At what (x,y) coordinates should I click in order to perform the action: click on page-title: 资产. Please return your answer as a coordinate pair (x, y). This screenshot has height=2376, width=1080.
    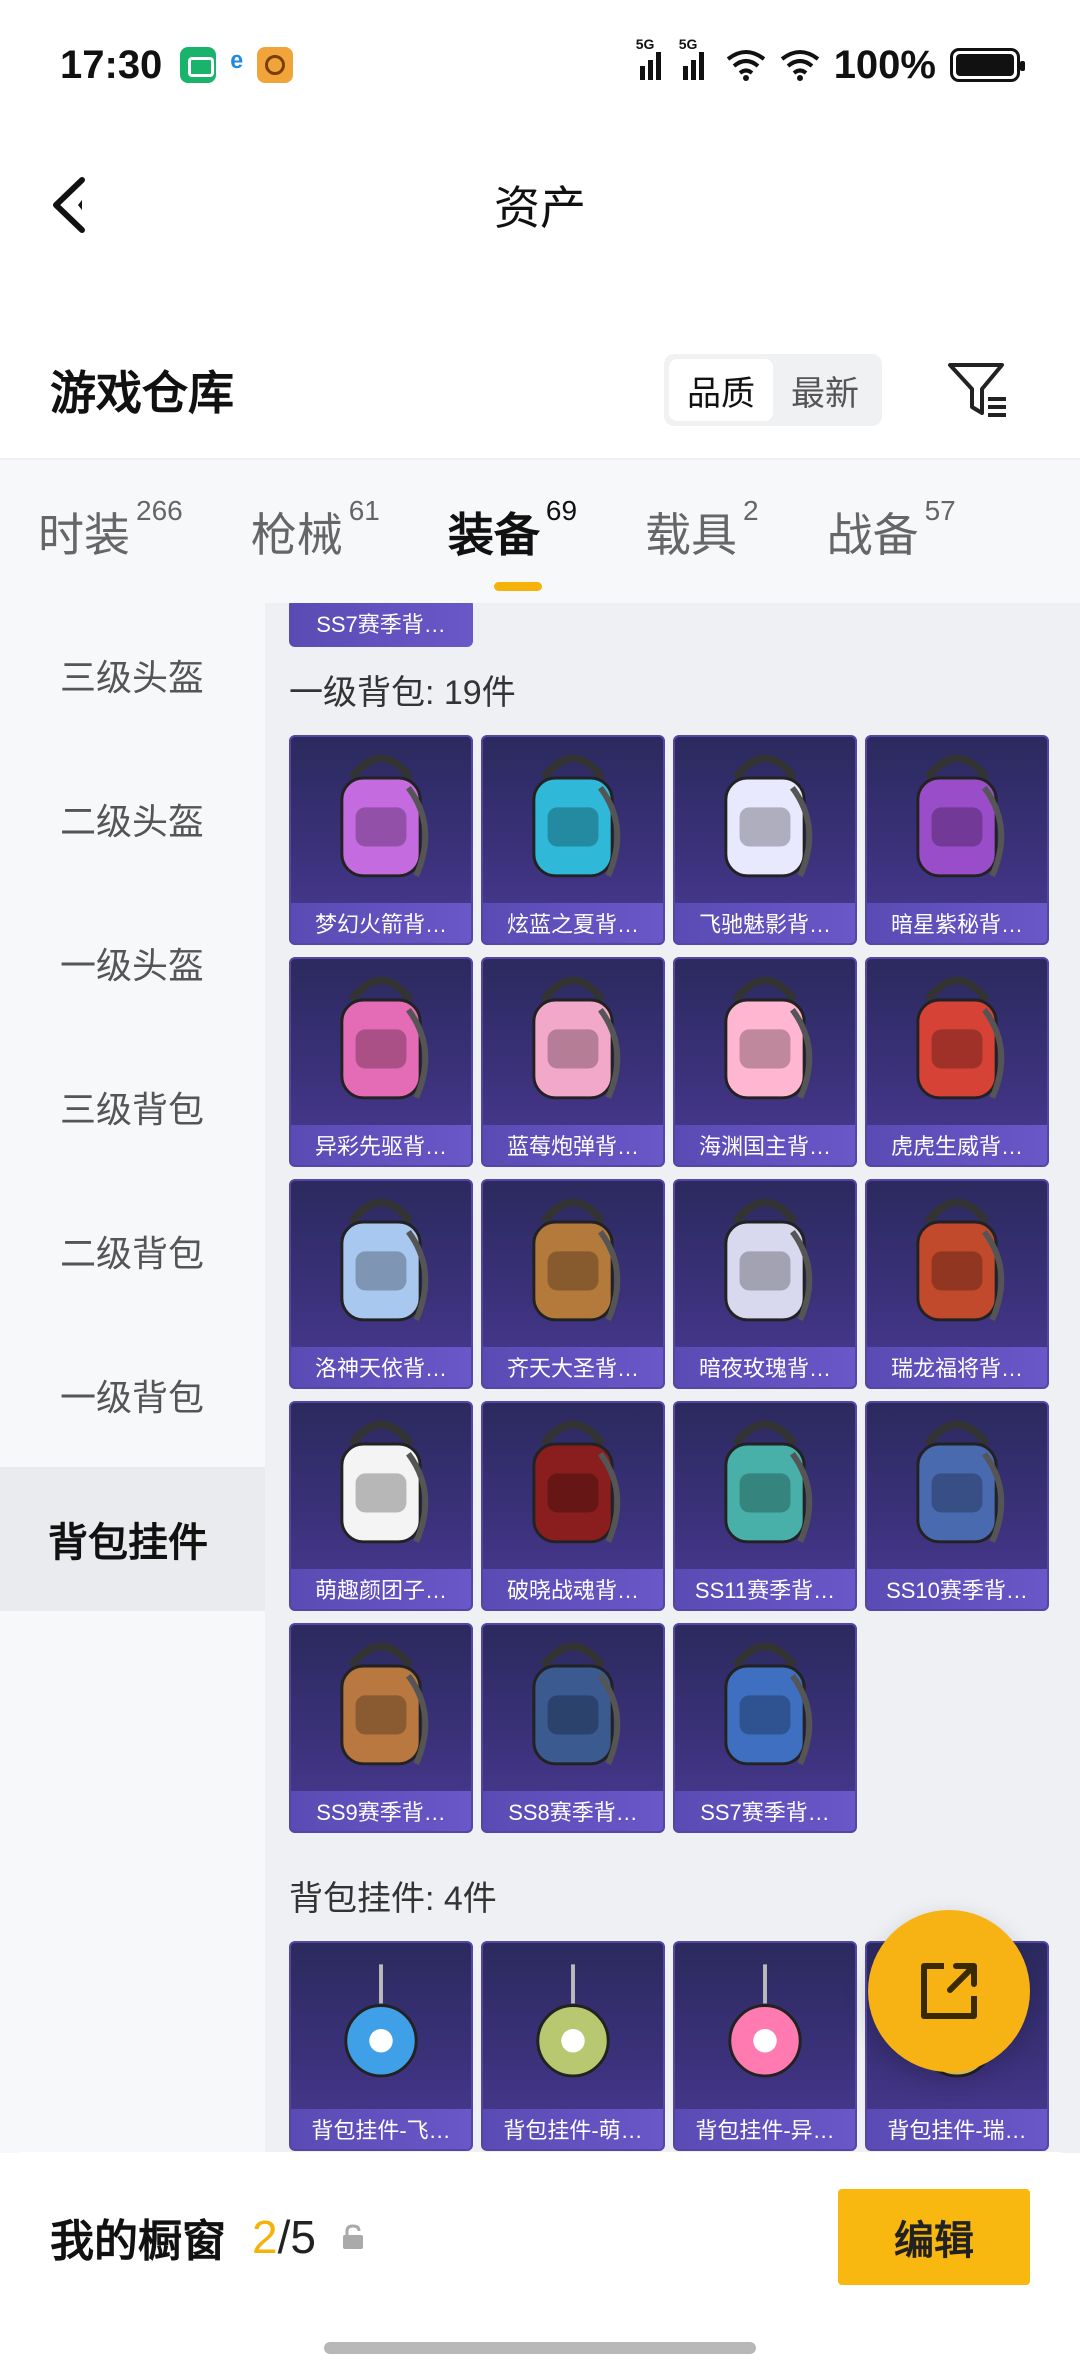
    Looking at the image, I should click on (540, 208).